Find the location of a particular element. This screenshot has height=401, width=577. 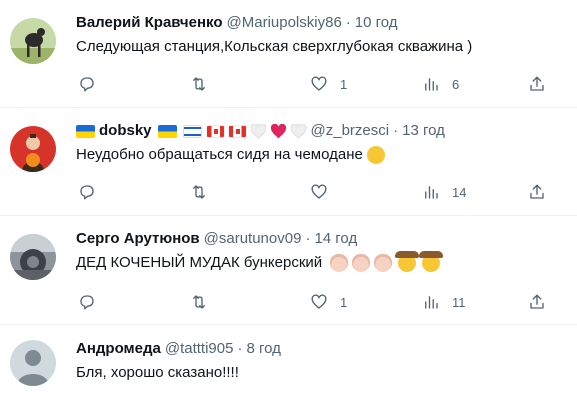

author-name: Серго Арутюнов is located at coordinates (138, 239).